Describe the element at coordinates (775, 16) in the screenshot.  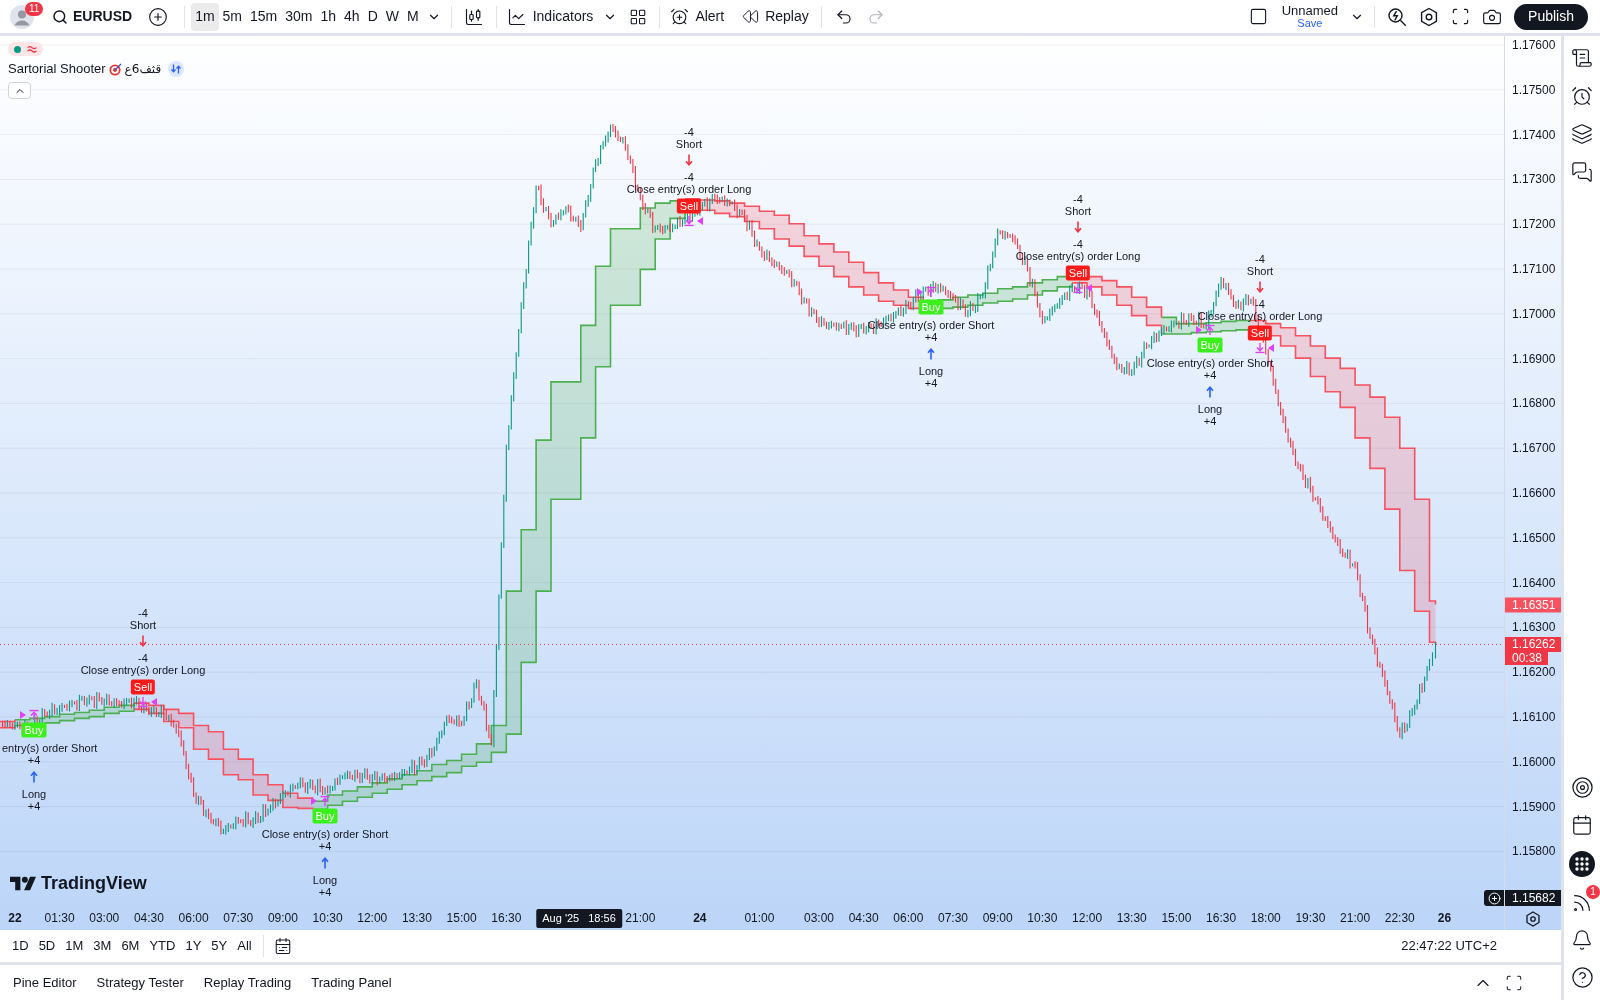
I see `replay-button: Replay` at that location.